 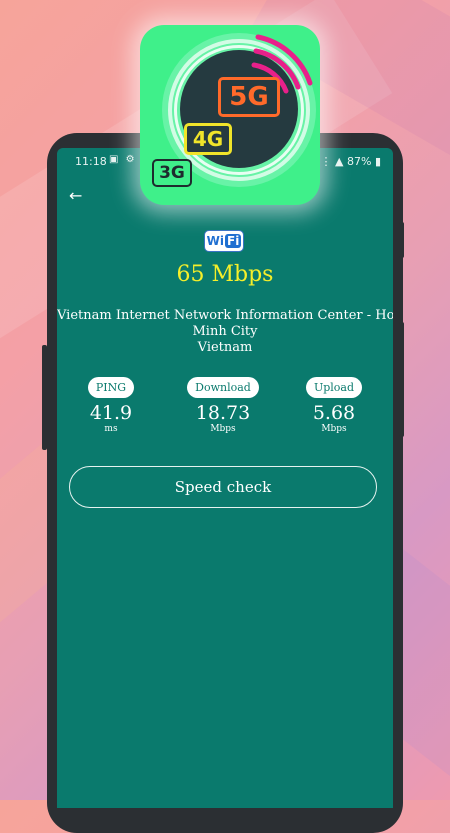 What do you see at coordinates (233, 241) in the screenshot?
I see `wifi-badge-suffix: Fi` at bounding box center [233, 241].